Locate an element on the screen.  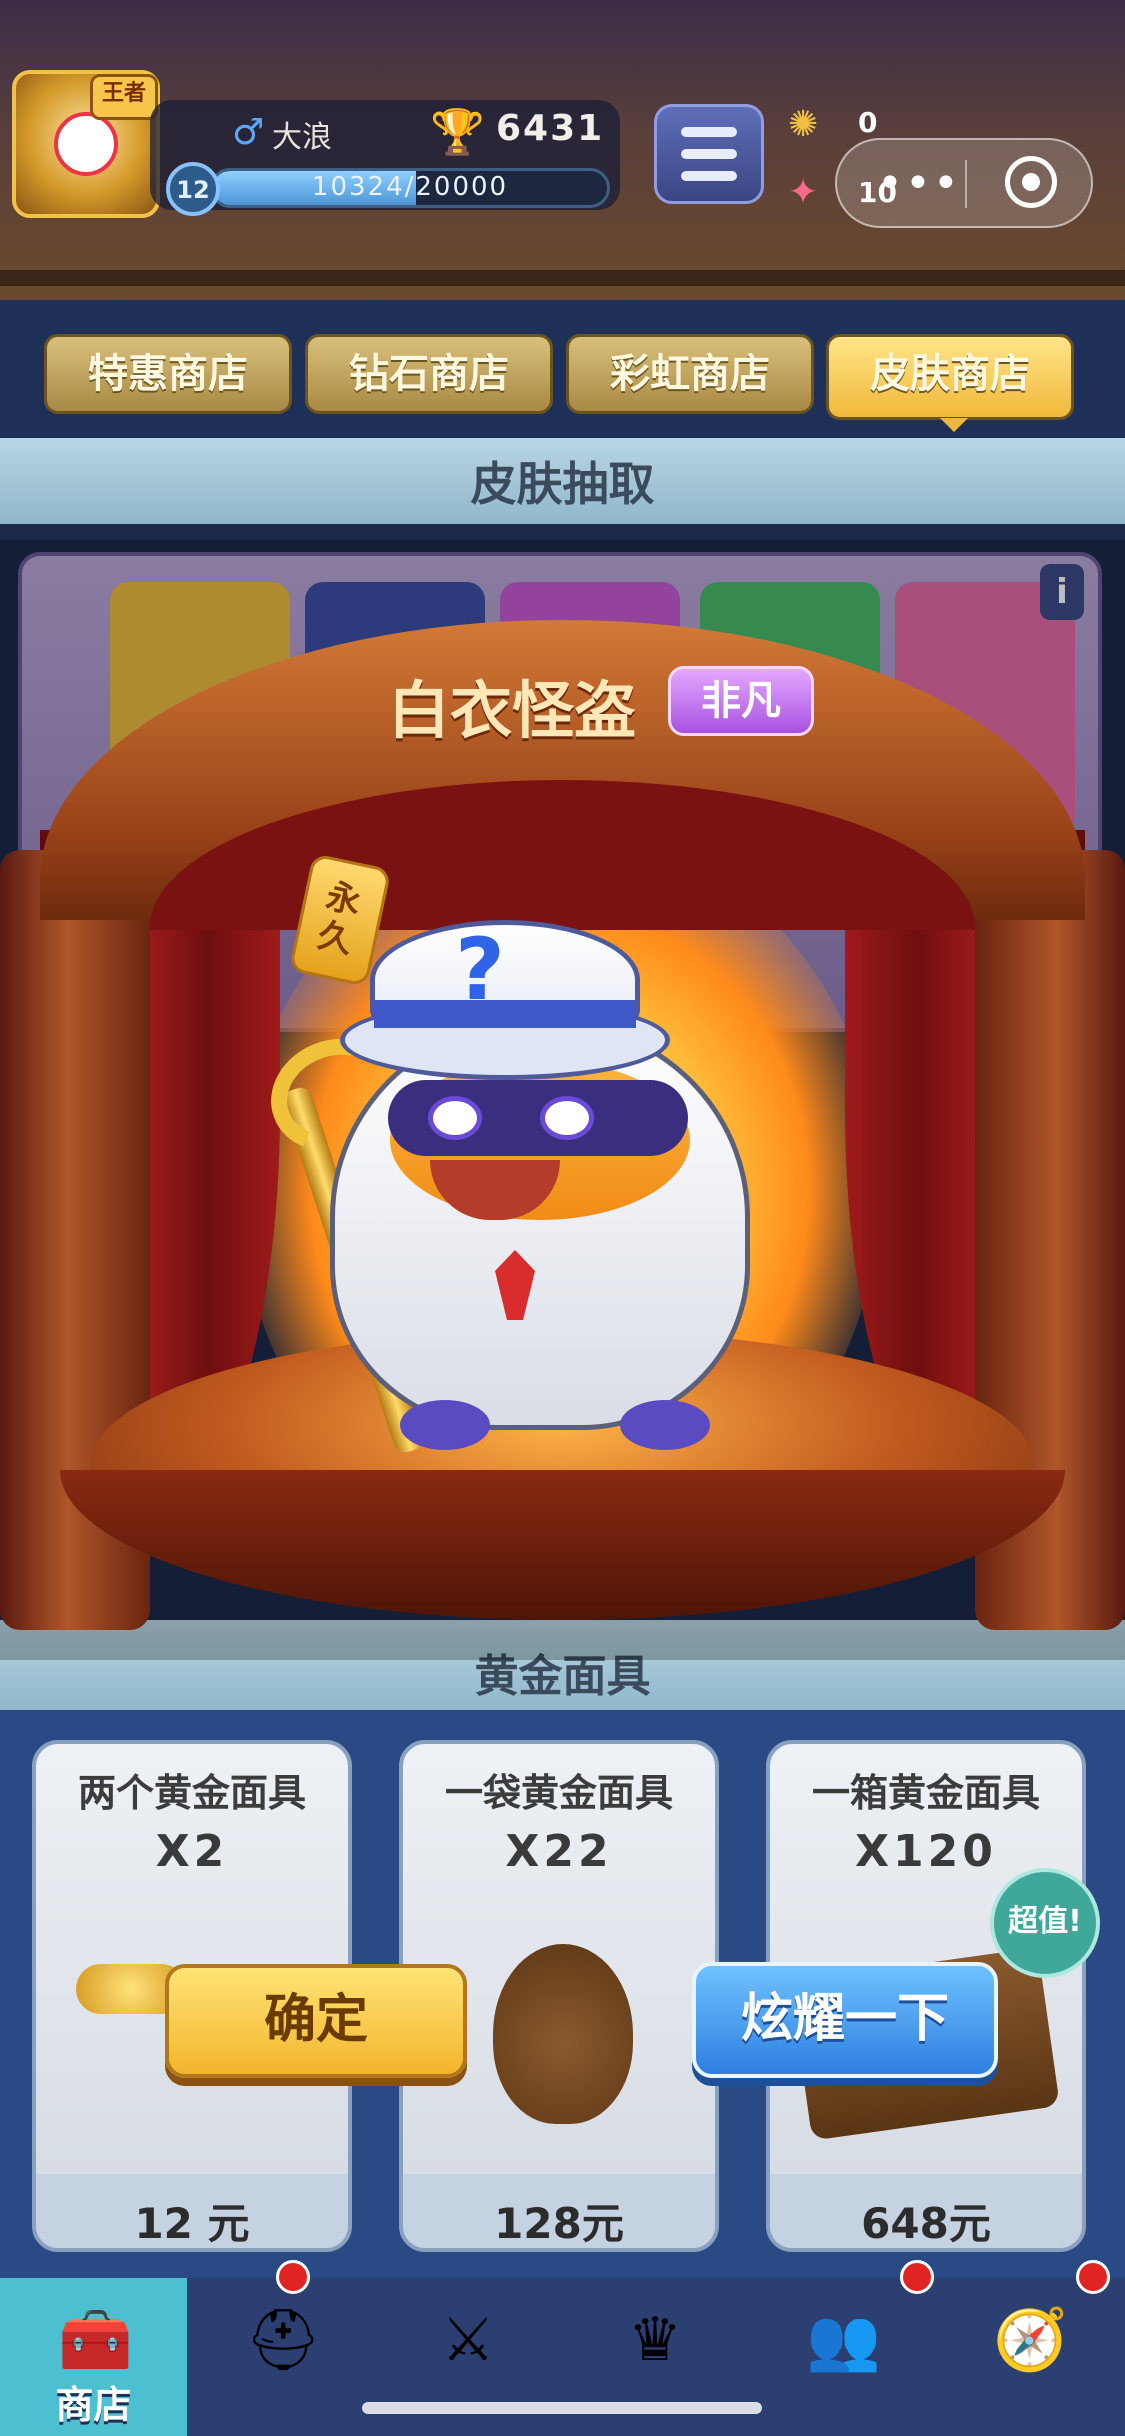
confirm-button: 确定 is located at coordinates (316, 2021).